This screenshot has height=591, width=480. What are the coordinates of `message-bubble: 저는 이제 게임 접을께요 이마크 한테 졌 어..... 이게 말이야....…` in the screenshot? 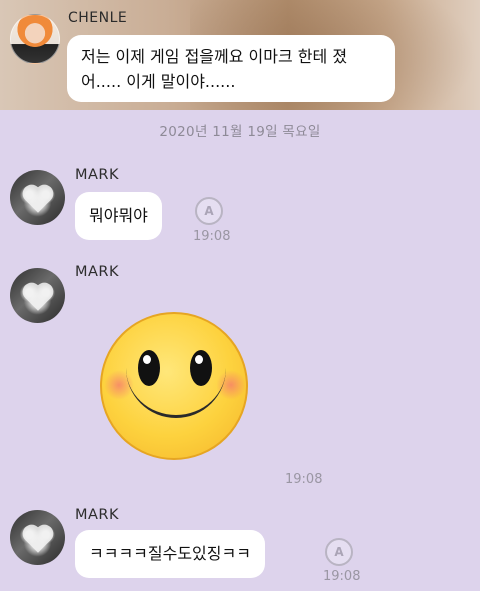 It's located at (231, 68).